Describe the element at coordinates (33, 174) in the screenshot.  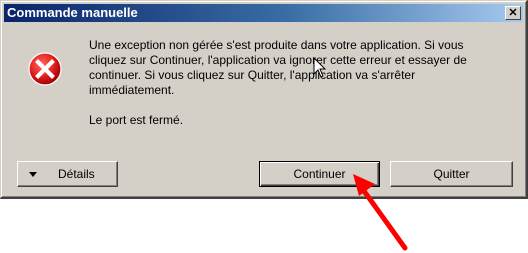
I see `triangle-down-icon` at that location.